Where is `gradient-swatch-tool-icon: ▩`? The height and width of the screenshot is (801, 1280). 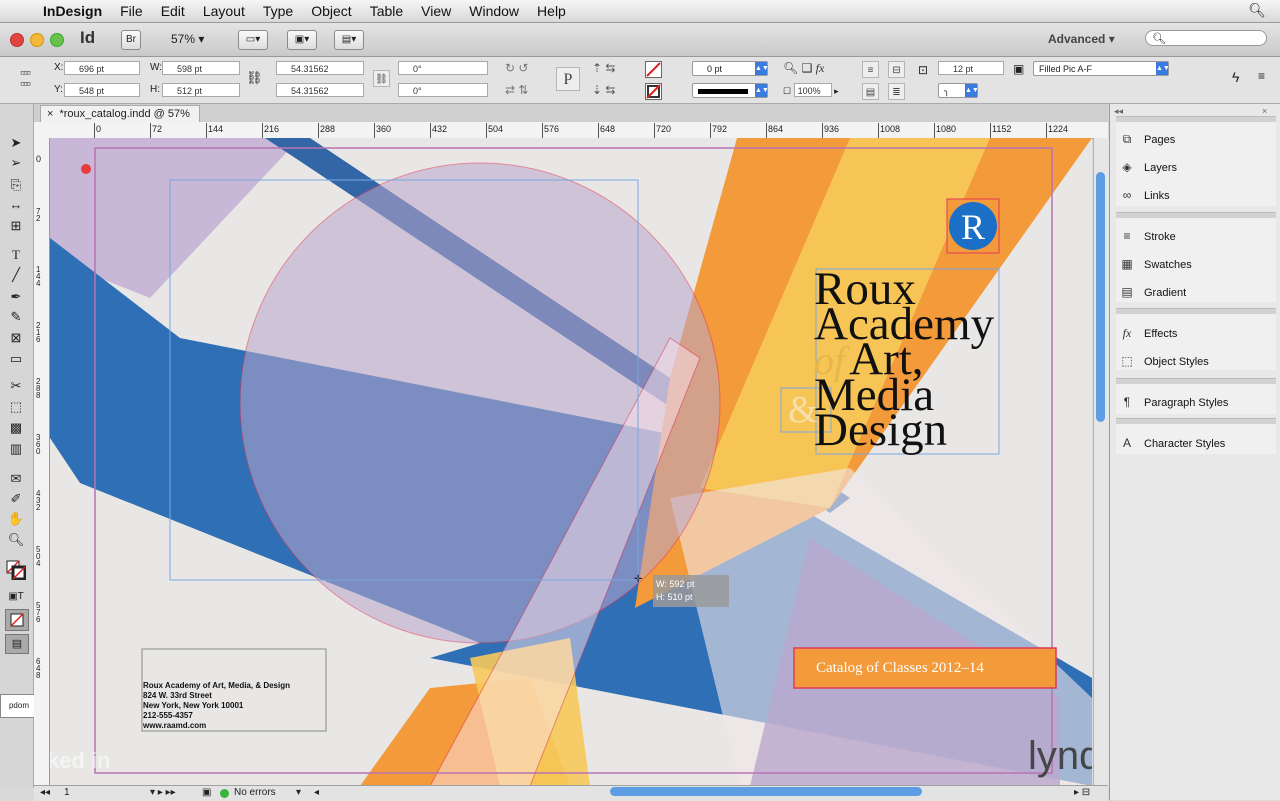 gradient-swatch-tool-icon: ▩ is located at coordinates (16, 428).